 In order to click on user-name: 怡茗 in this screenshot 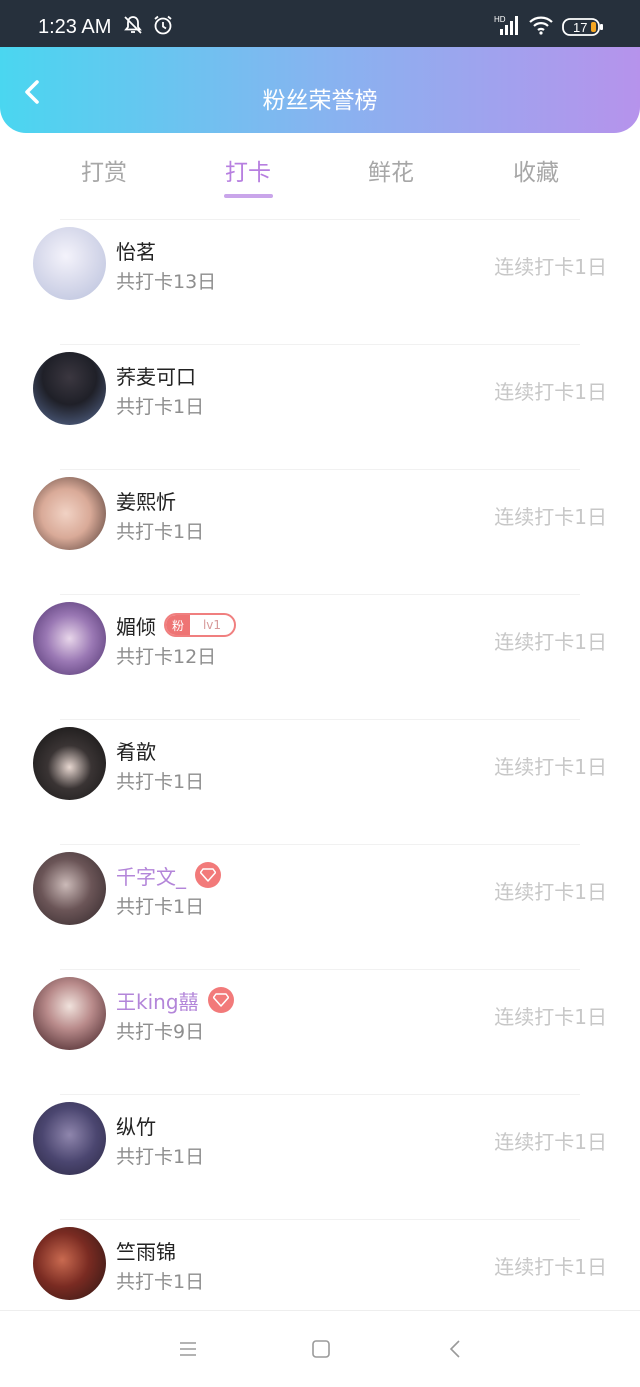, I will do `click(136, 250)`.